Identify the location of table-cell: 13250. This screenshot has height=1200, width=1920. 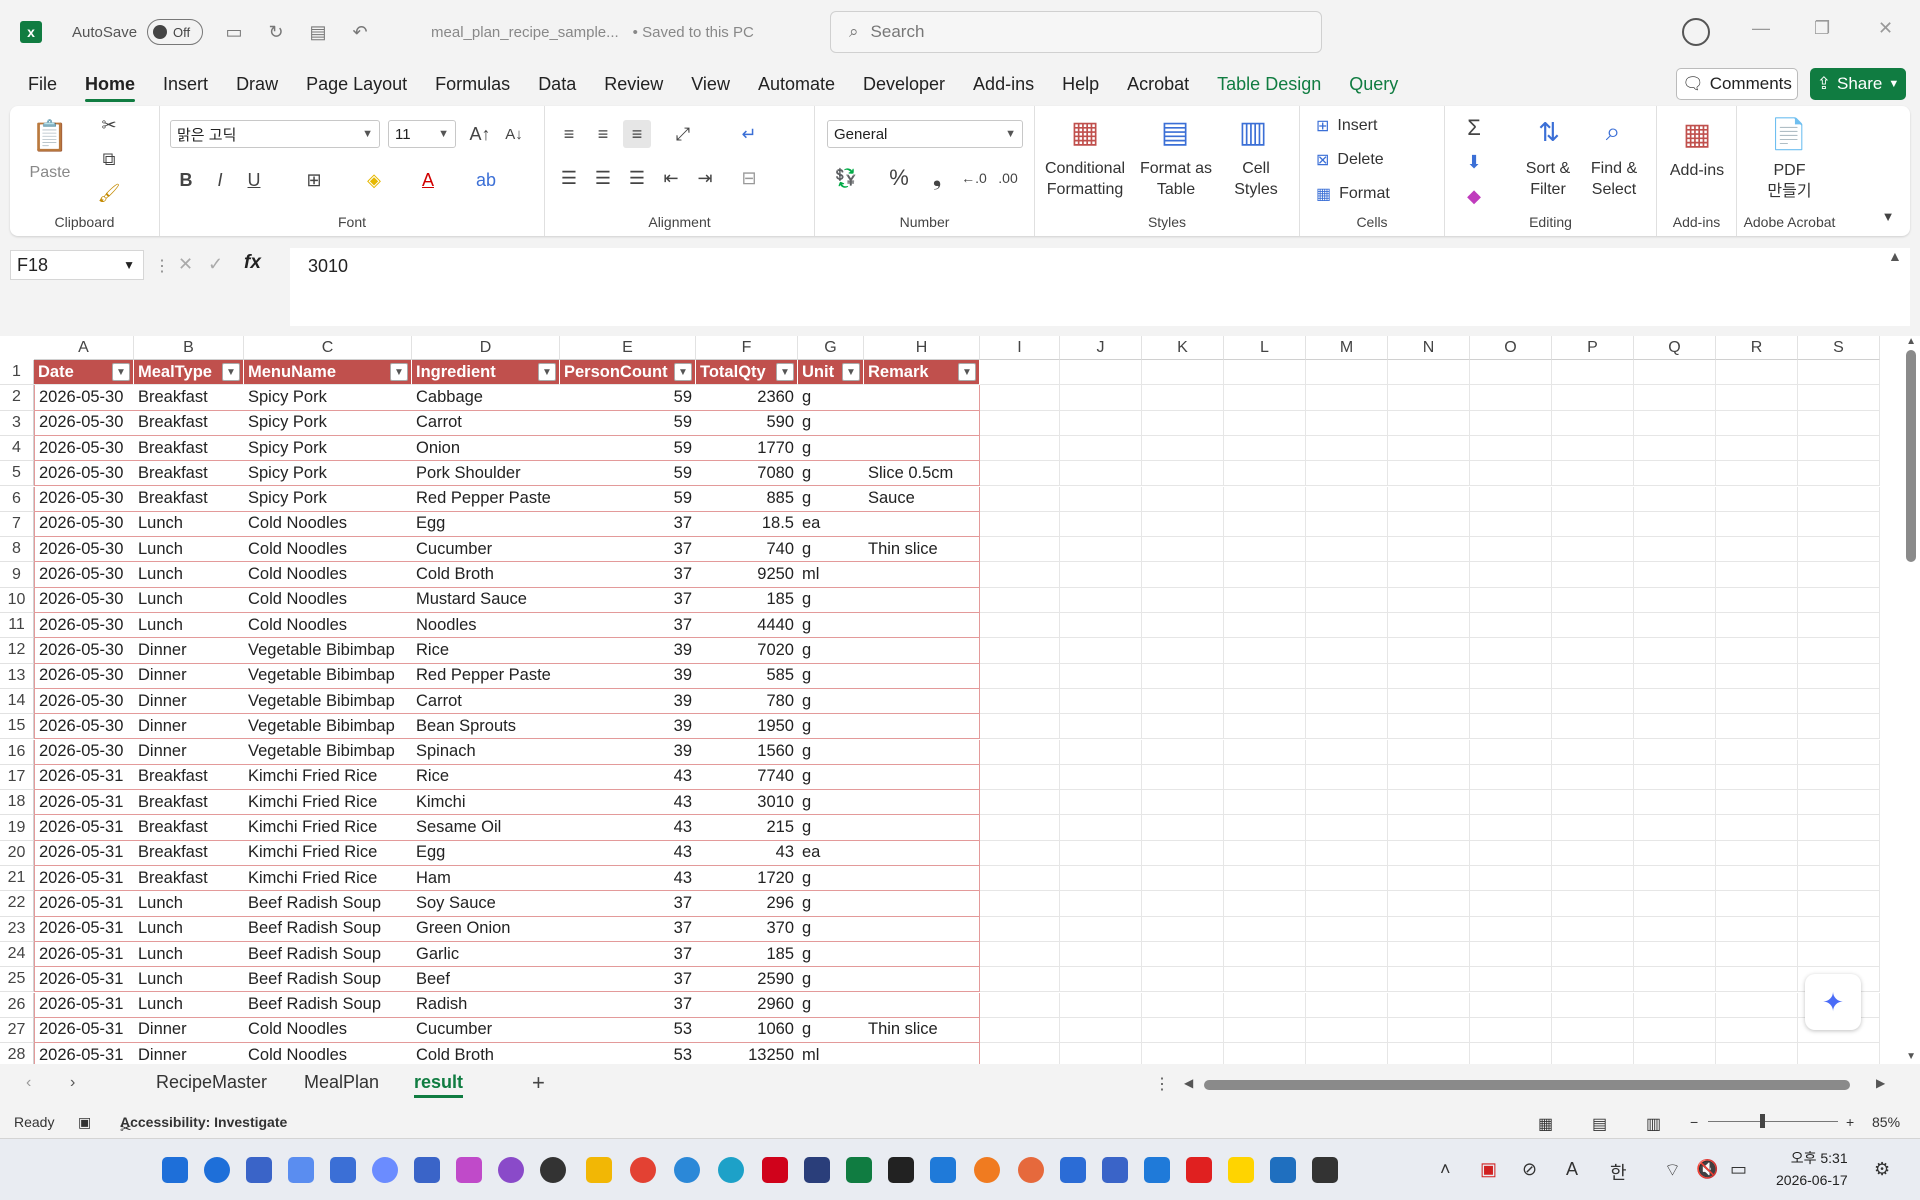
(747, 1053).